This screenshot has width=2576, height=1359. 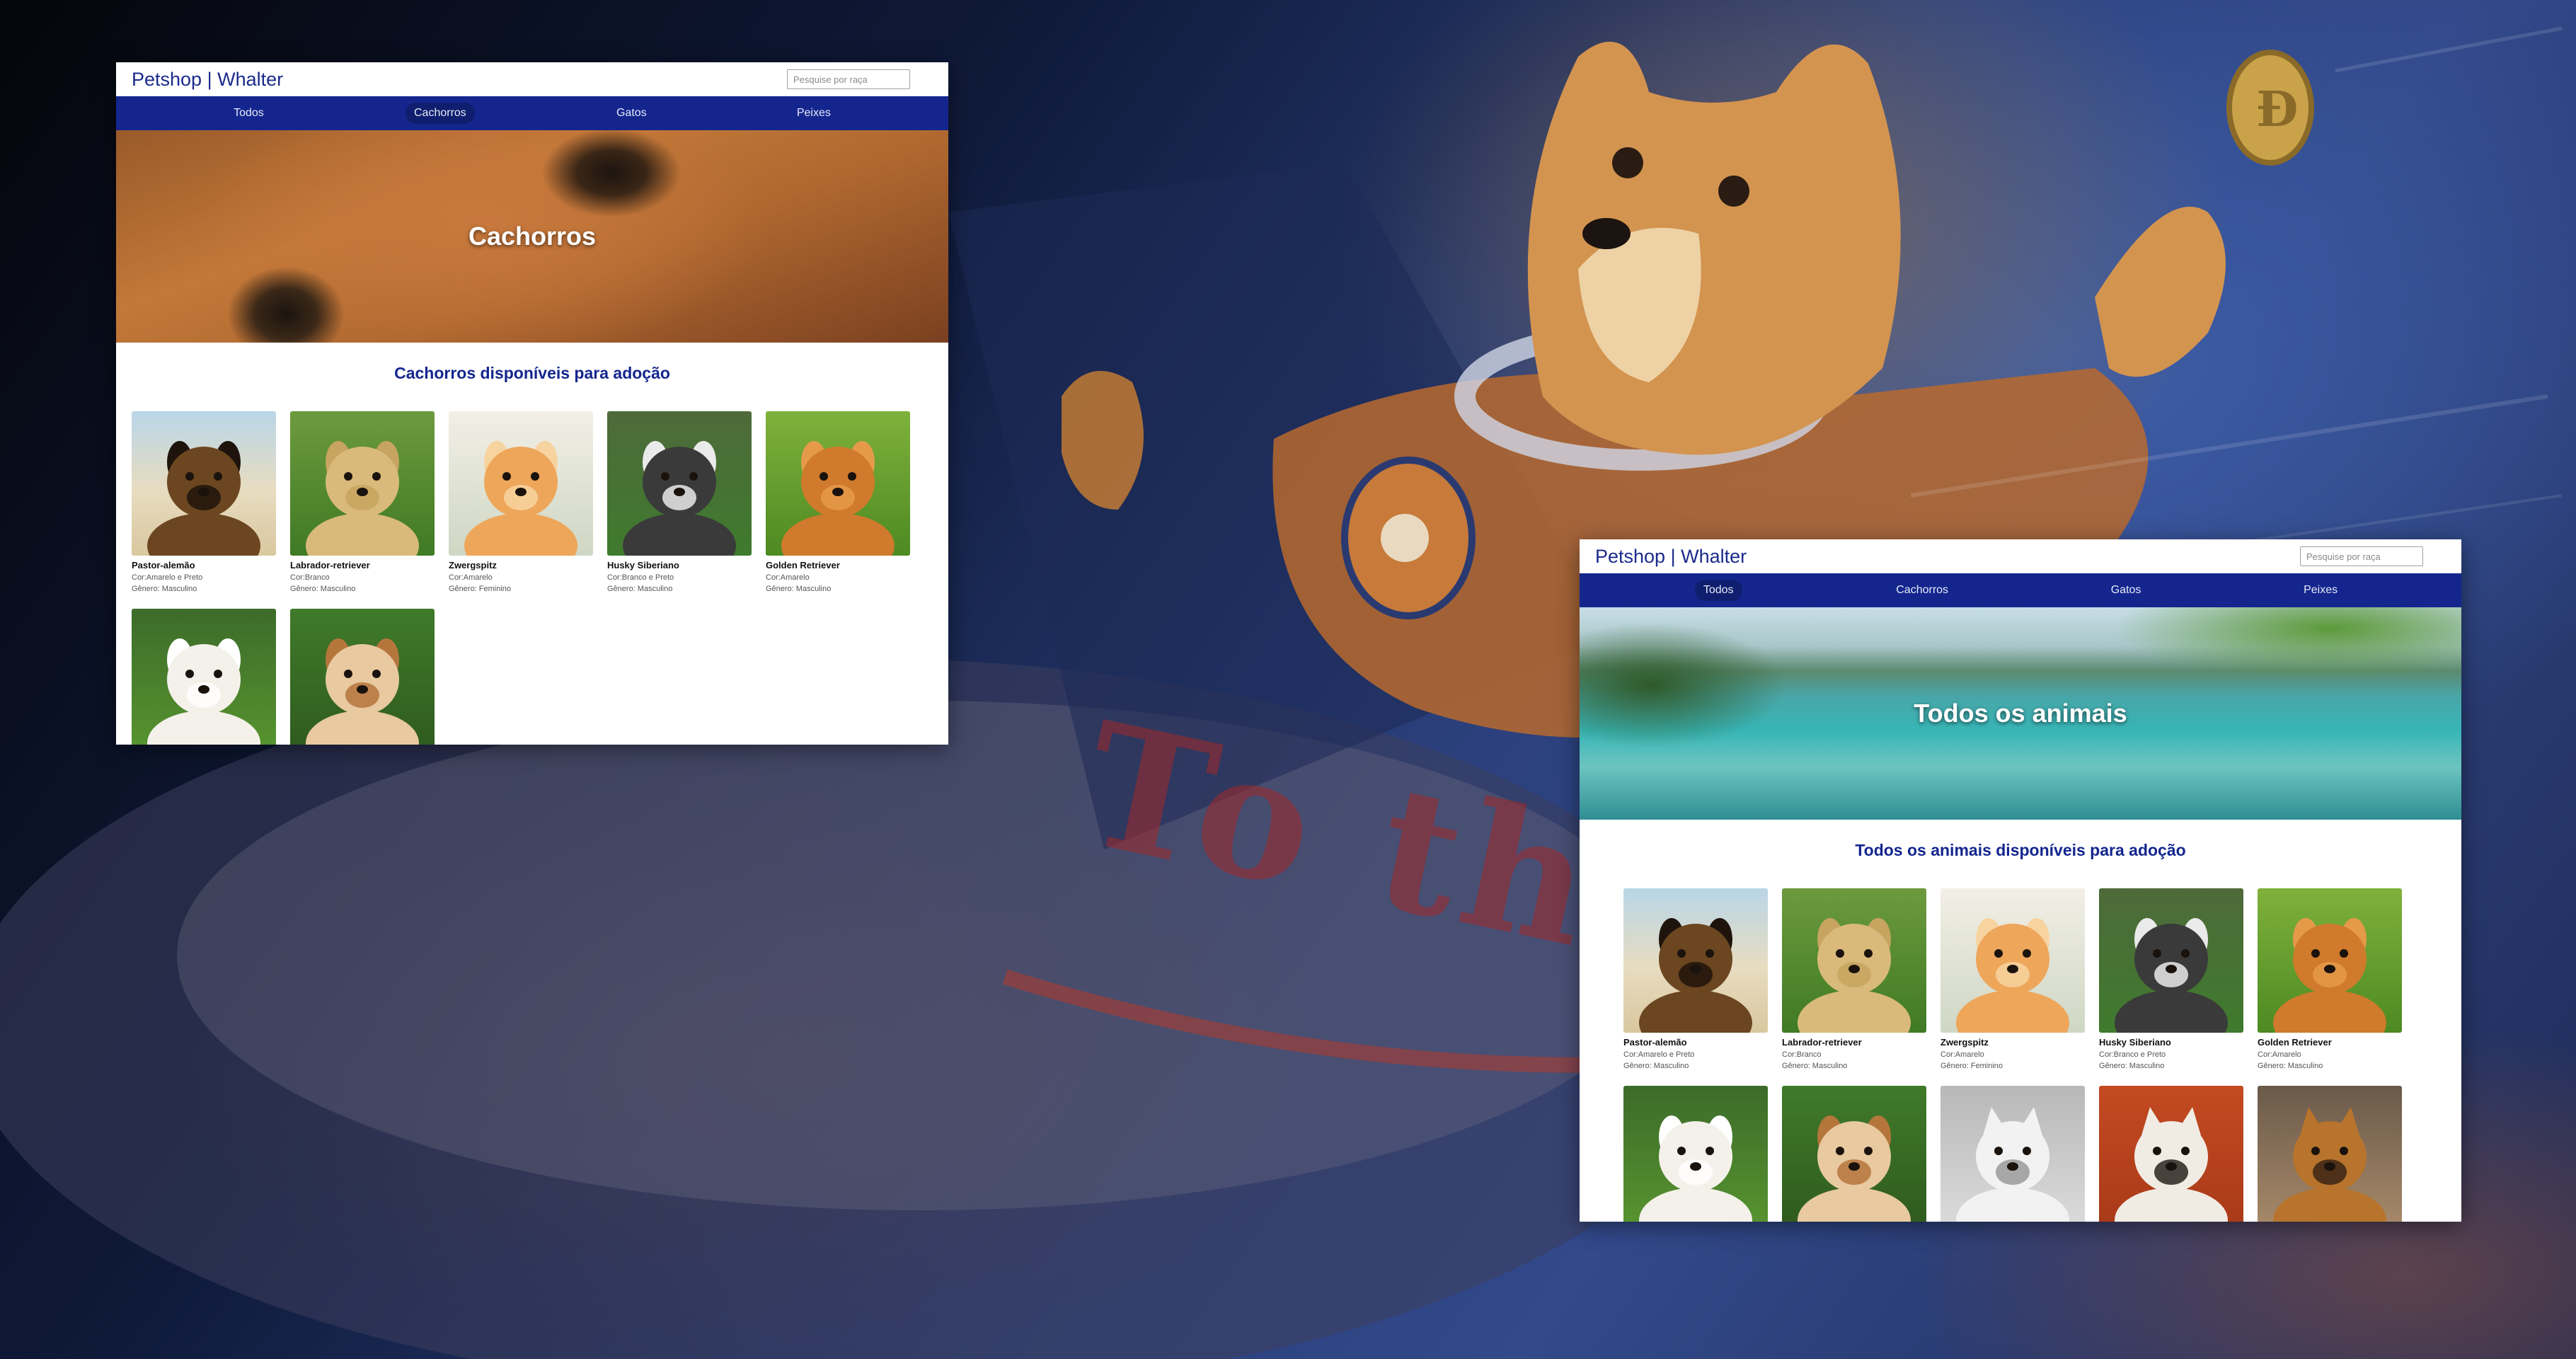 I want to click on hero-banner: Todos os animais, so click(x=2021, y=713).